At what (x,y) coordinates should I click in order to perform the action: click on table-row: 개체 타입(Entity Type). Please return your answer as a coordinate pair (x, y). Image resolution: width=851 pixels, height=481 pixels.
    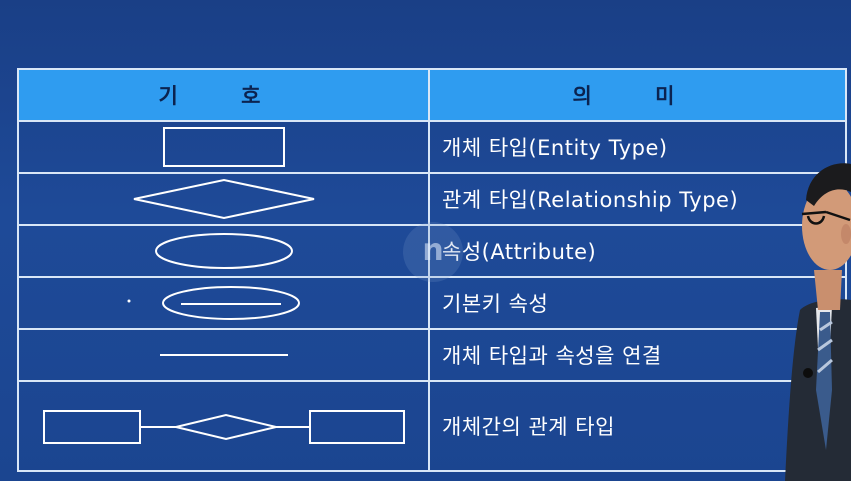
    Looking at the image, I should click on (432, 147).